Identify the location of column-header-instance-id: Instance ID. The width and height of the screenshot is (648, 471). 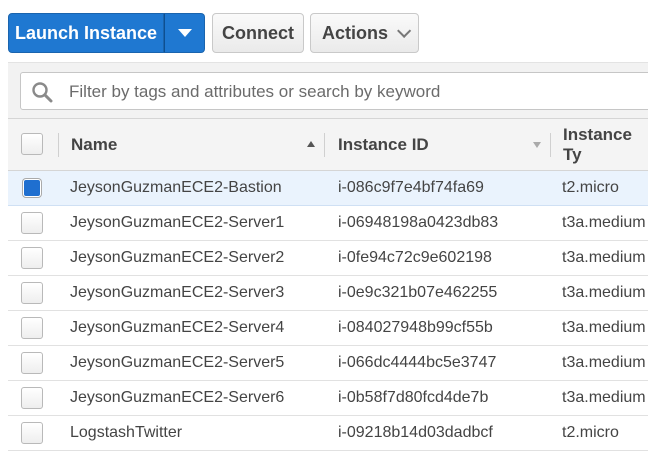
(383, 144).